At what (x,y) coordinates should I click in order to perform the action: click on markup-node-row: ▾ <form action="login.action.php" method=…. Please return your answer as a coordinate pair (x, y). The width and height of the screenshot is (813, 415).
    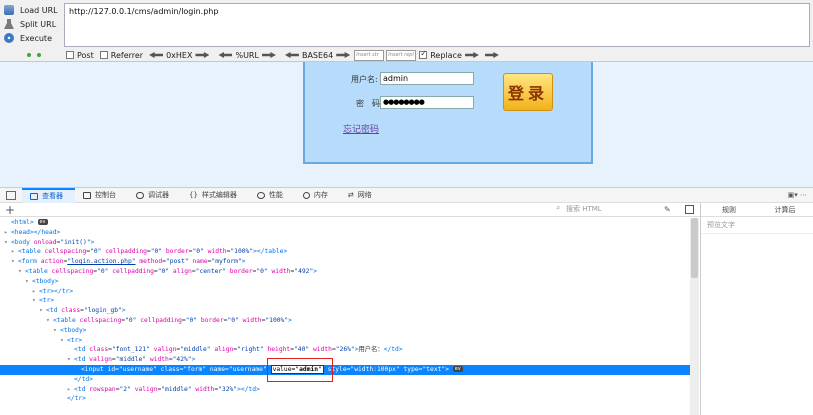
    Looking at the image, I should click on (345, 262).